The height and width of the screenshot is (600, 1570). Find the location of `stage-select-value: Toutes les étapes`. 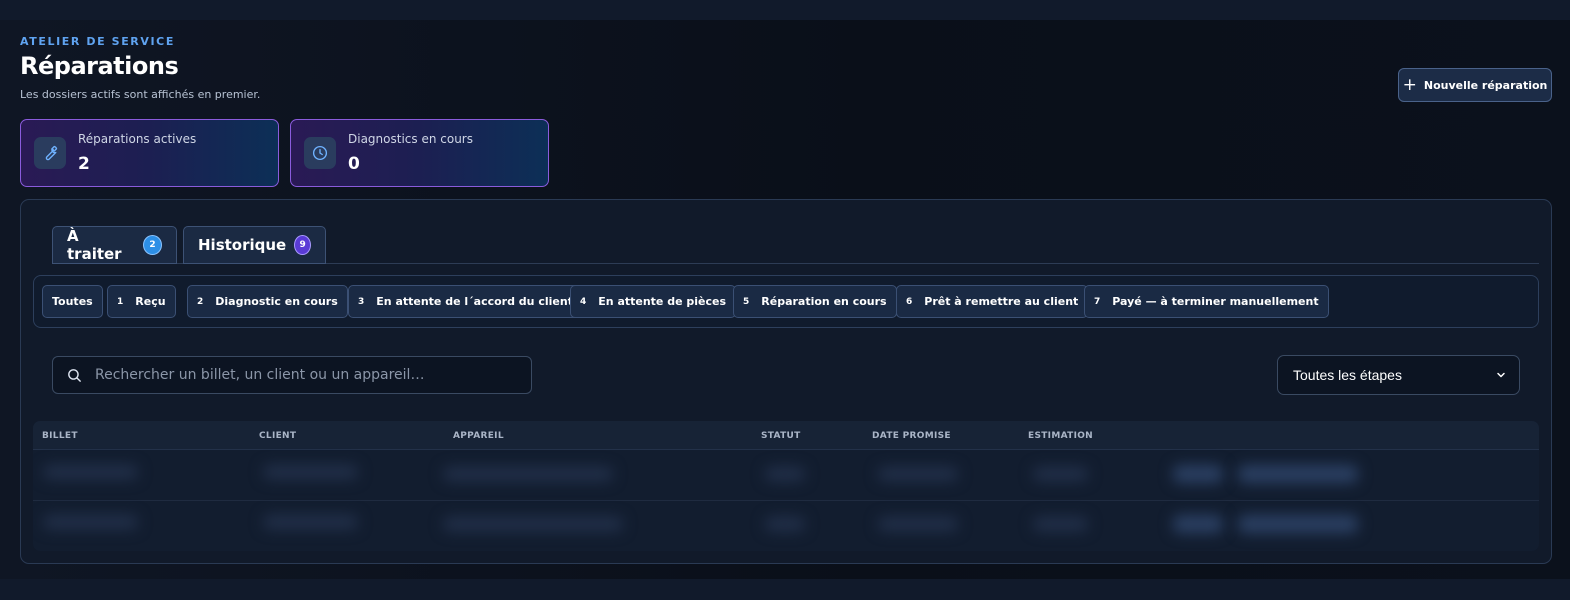

stage-select-value: Toutes les étapes is located at coordinates (1347, 375).